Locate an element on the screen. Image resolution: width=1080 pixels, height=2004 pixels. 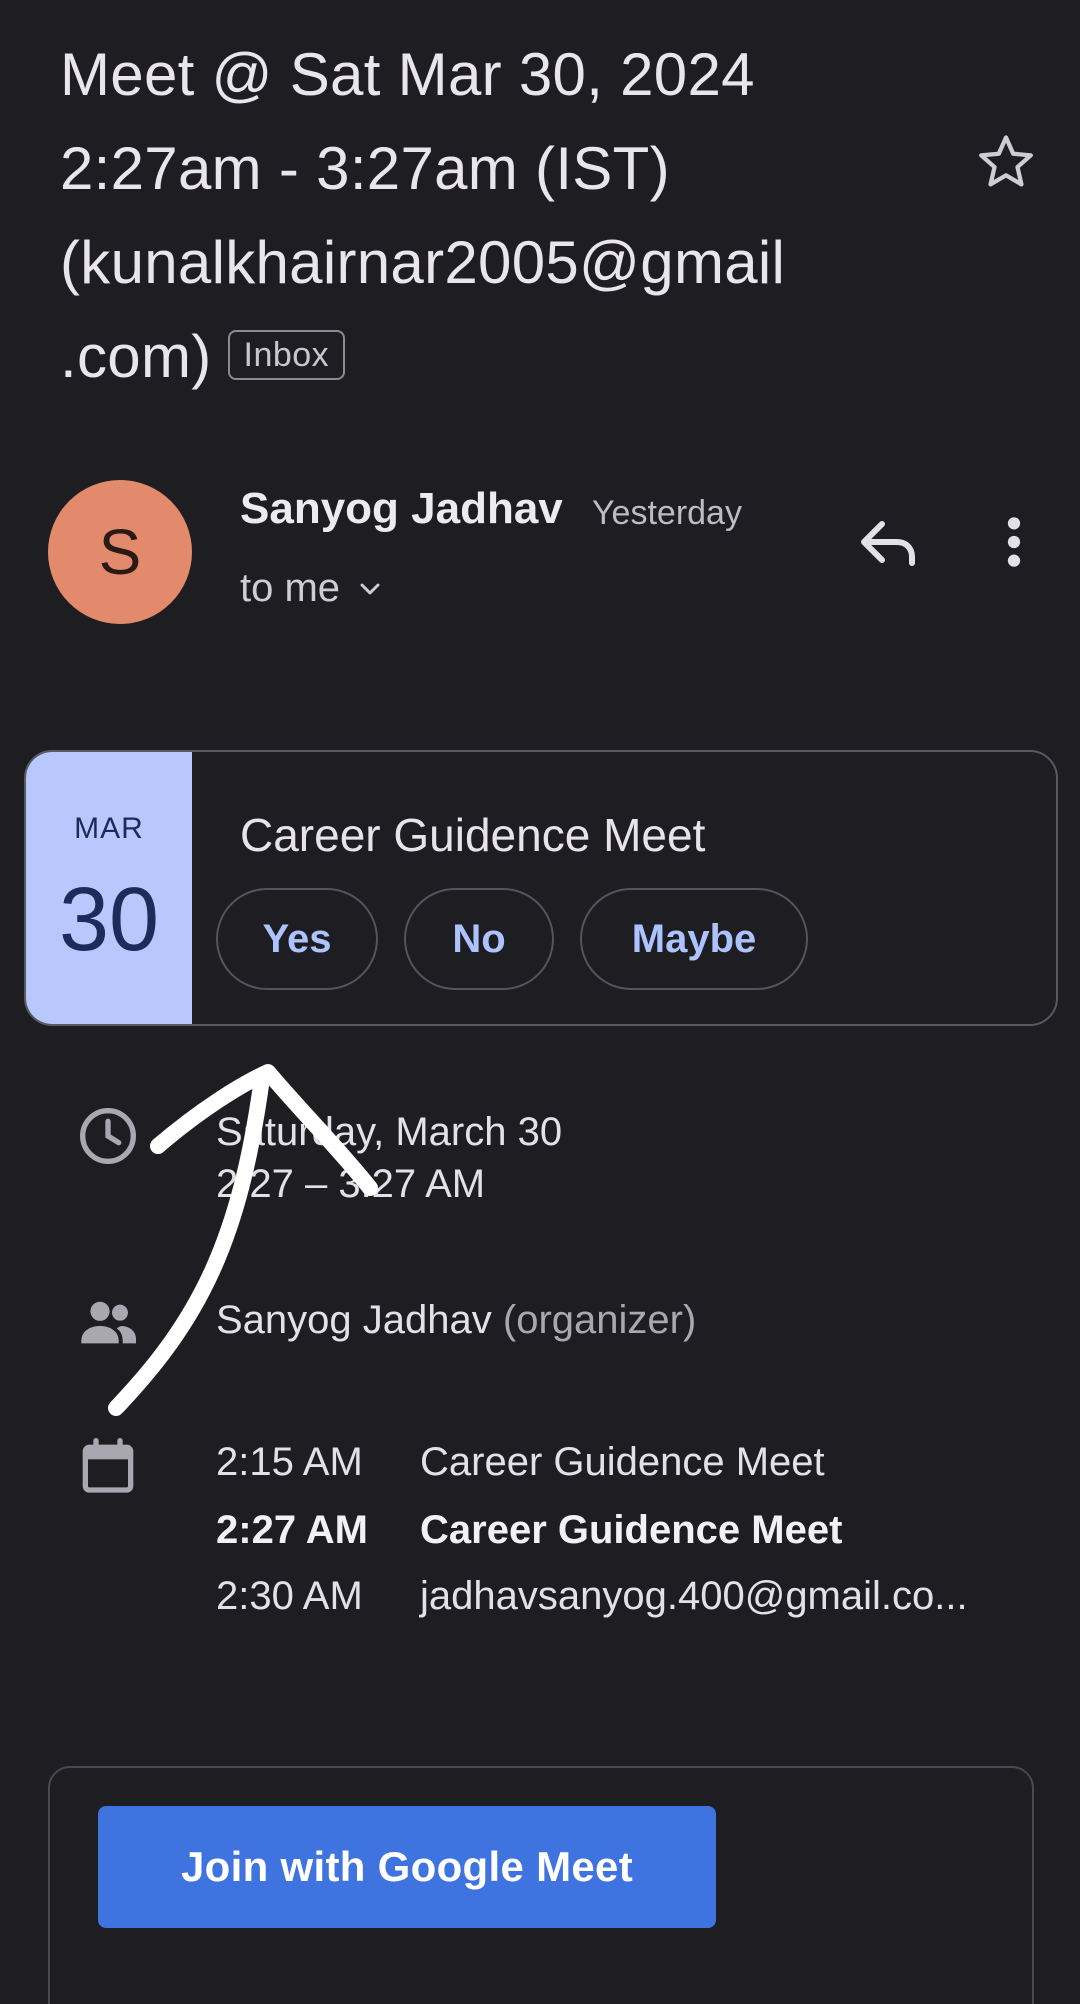
subject-line: 2:27am - 3:27am (IST) is located at coordinates (365, 168).